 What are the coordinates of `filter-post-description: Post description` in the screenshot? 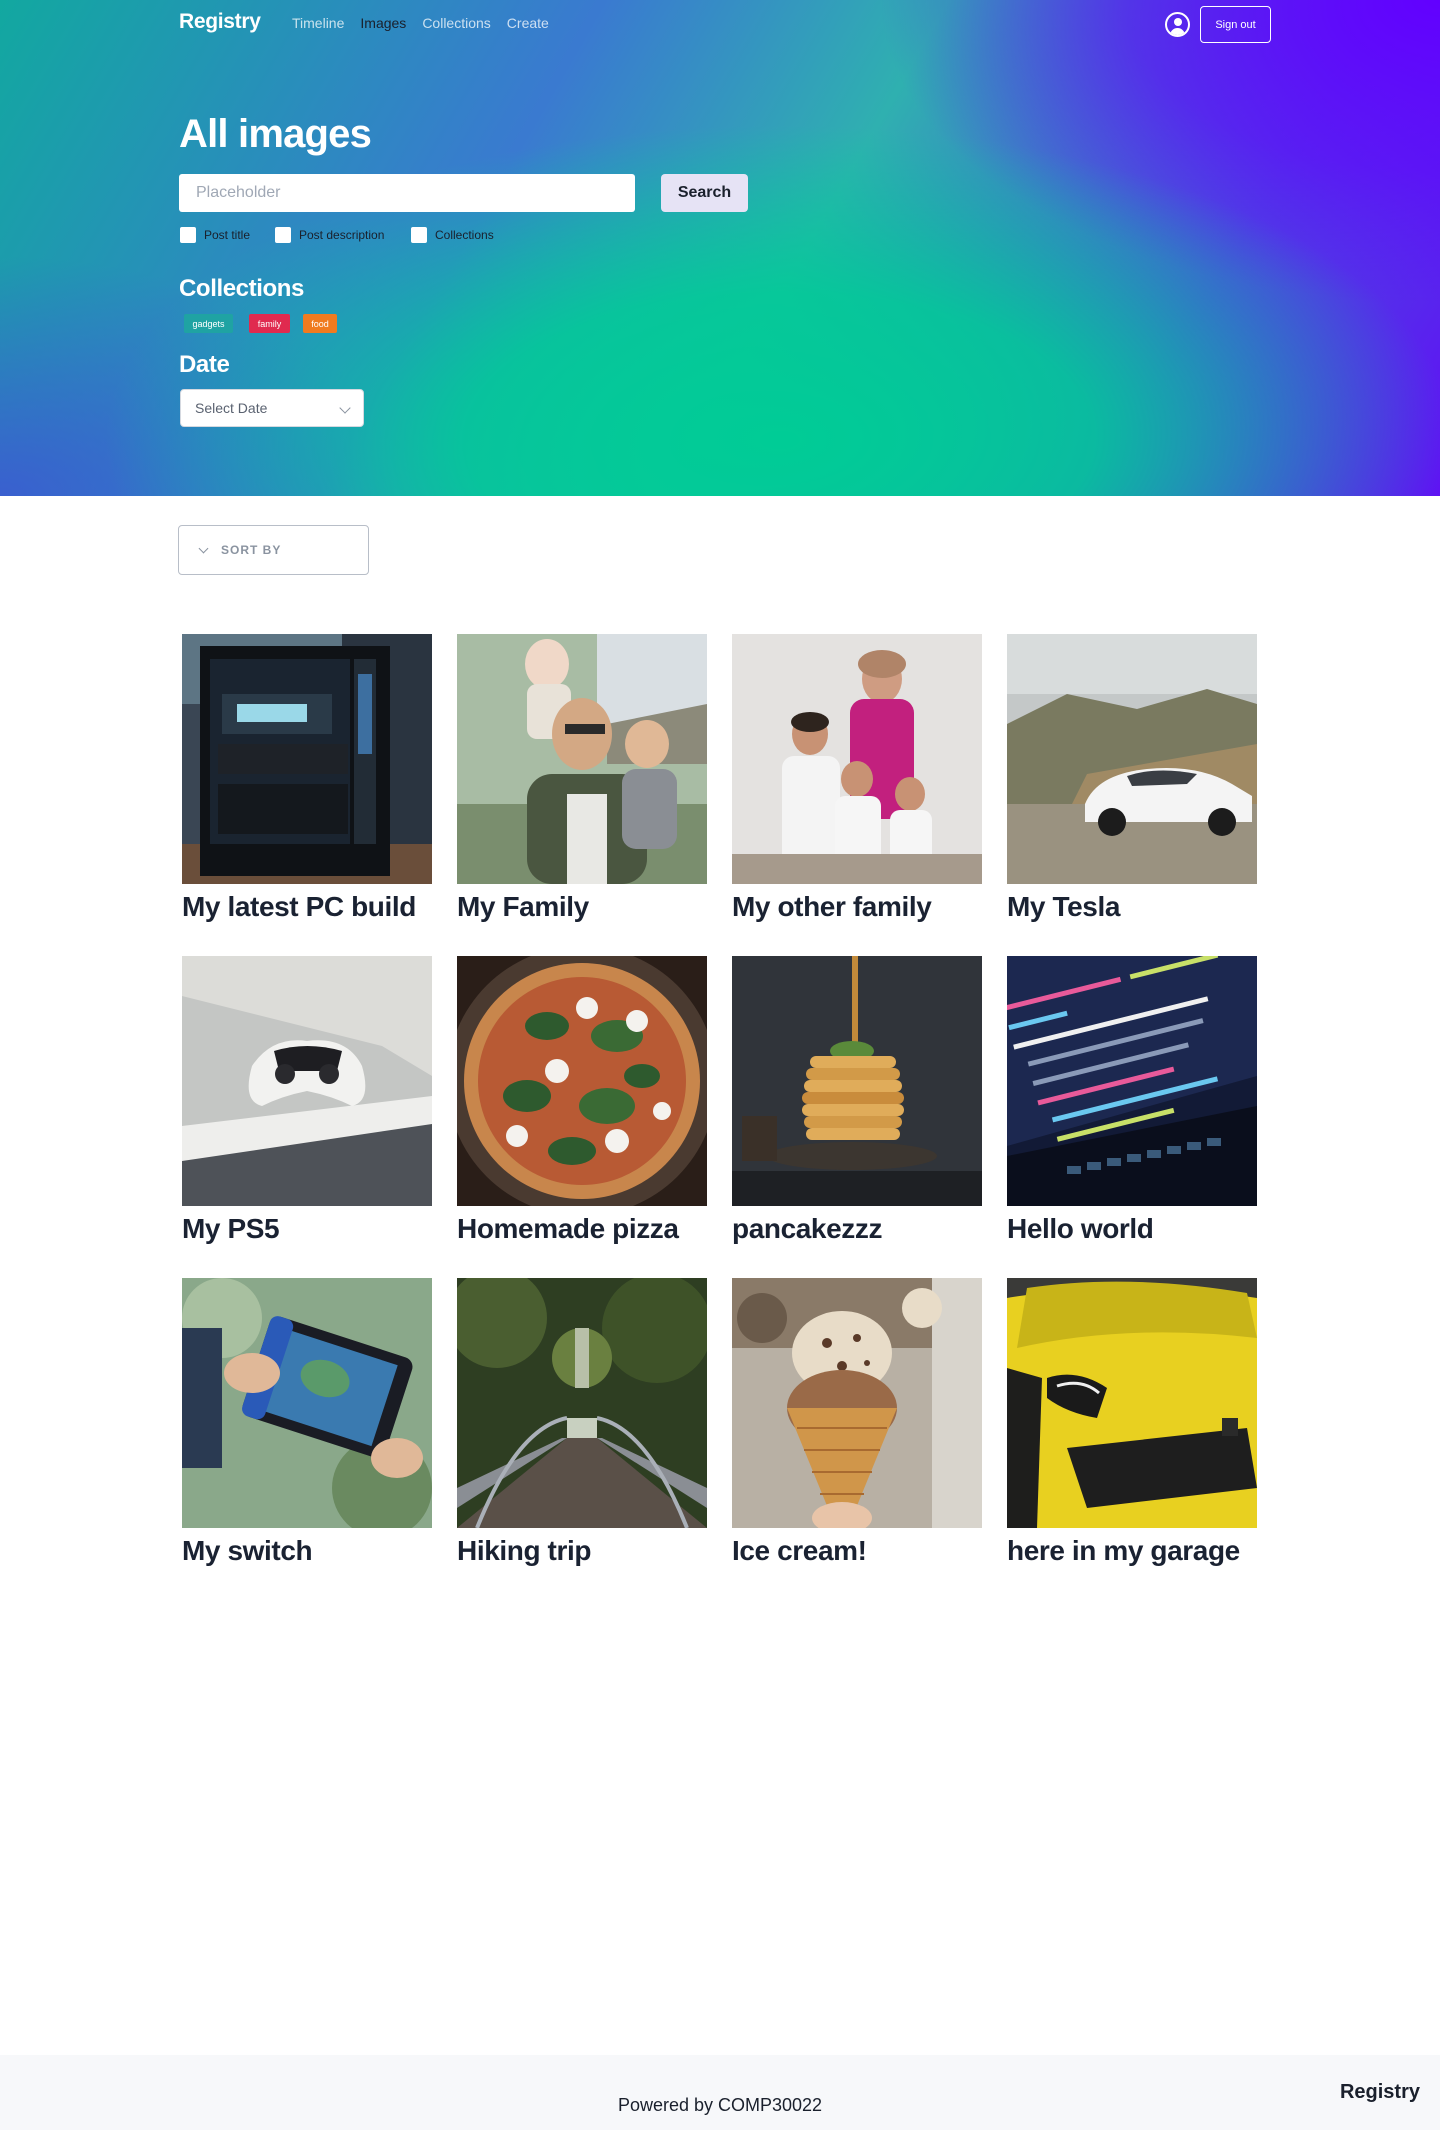 It's located at (329, 235).